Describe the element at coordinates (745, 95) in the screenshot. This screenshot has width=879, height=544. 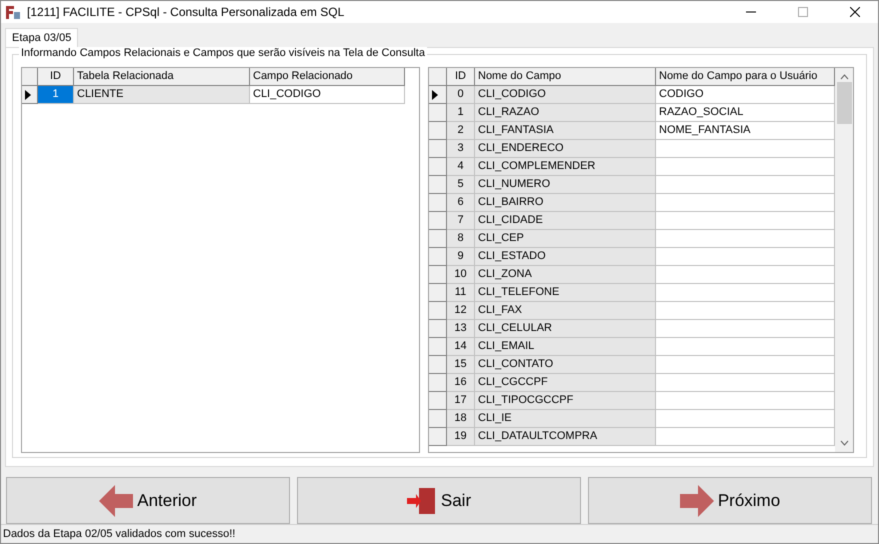
I see `table-cell: CODIGO` at that location.